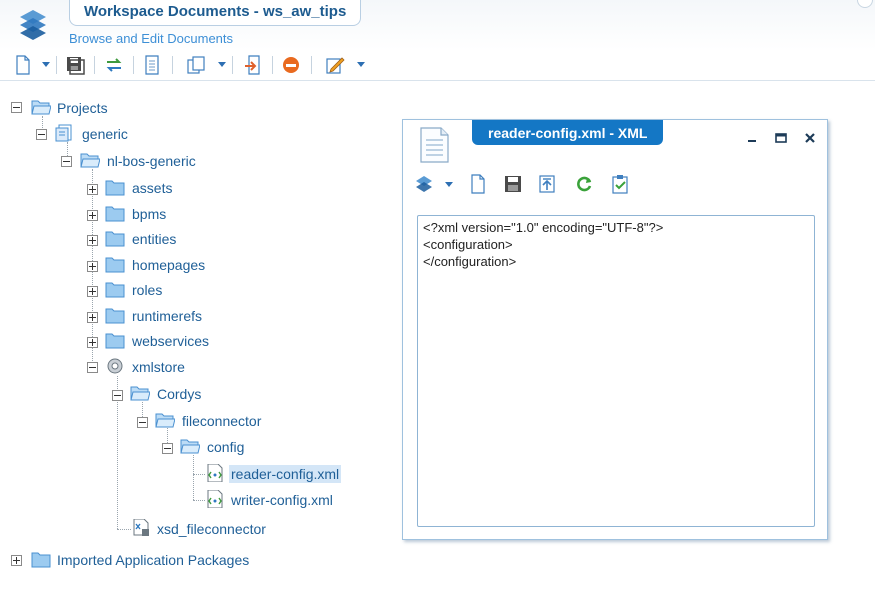 This screenshot has width=875, height=605. What do you see at coordinates (190, 500) in the screenshot?
I see `tree-item-writer-config: writer-config.xml` at bounding box center [190, 500].